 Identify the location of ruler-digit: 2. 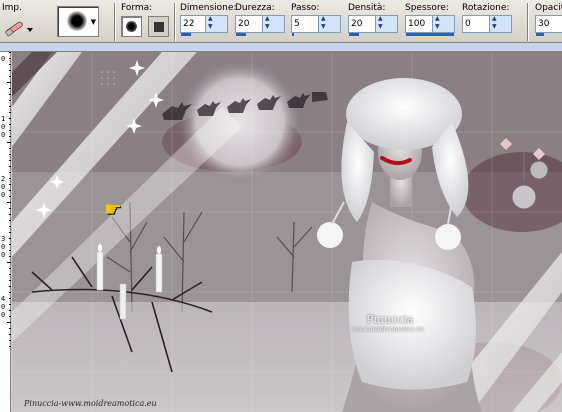
(3, 179).